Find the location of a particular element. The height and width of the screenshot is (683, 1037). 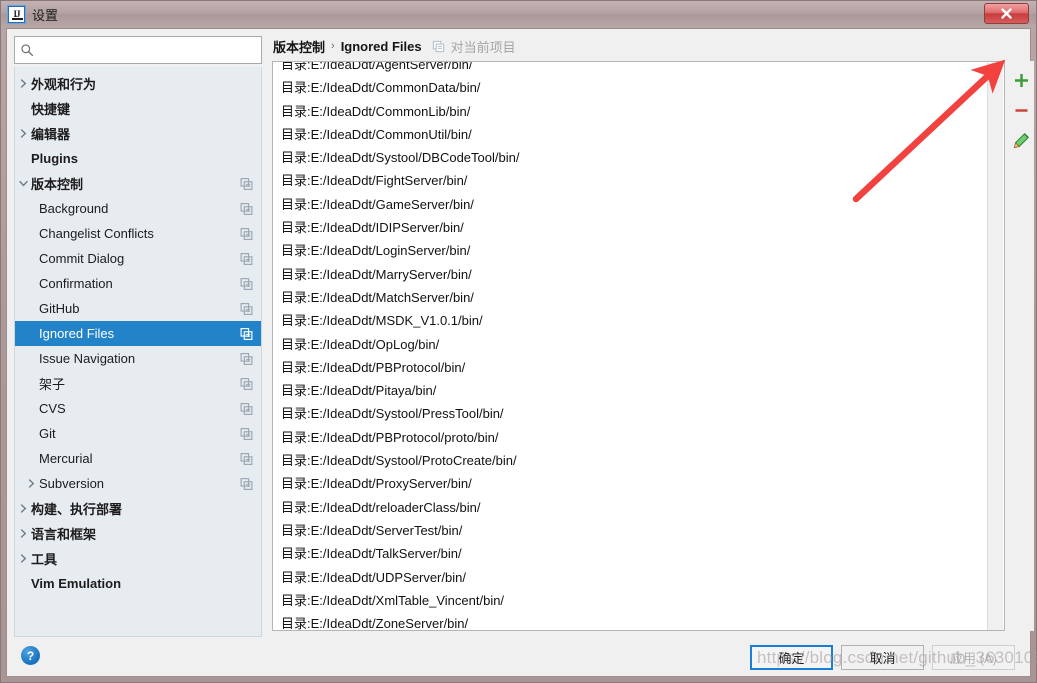

list-item: 目录:E:/IdeaDdt/MatchServer/bin/ is located at coordinates (630, 297).